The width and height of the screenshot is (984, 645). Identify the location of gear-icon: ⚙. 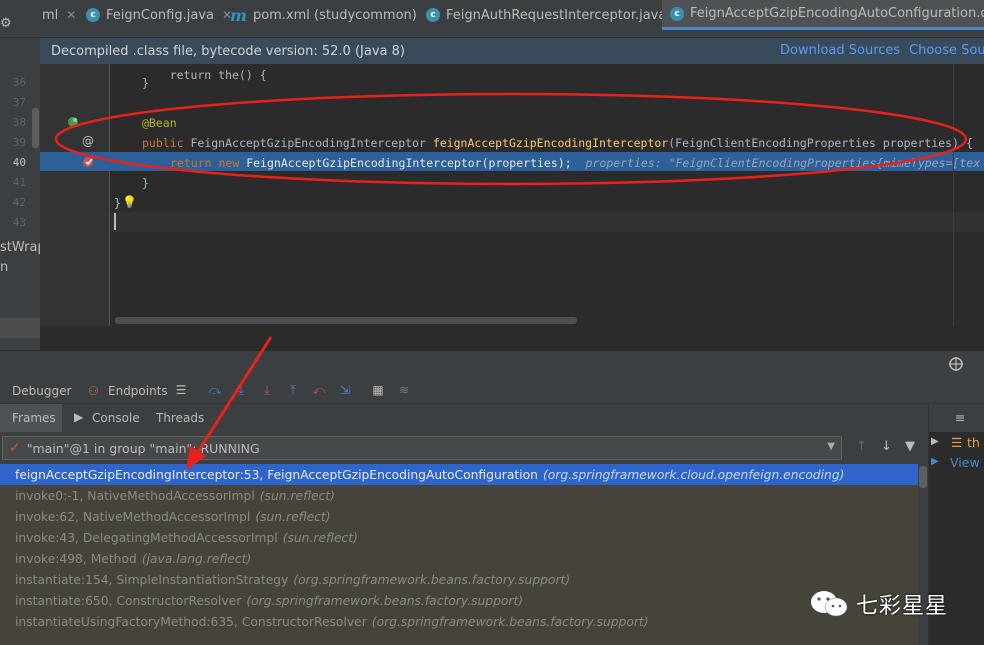
(6, 23).